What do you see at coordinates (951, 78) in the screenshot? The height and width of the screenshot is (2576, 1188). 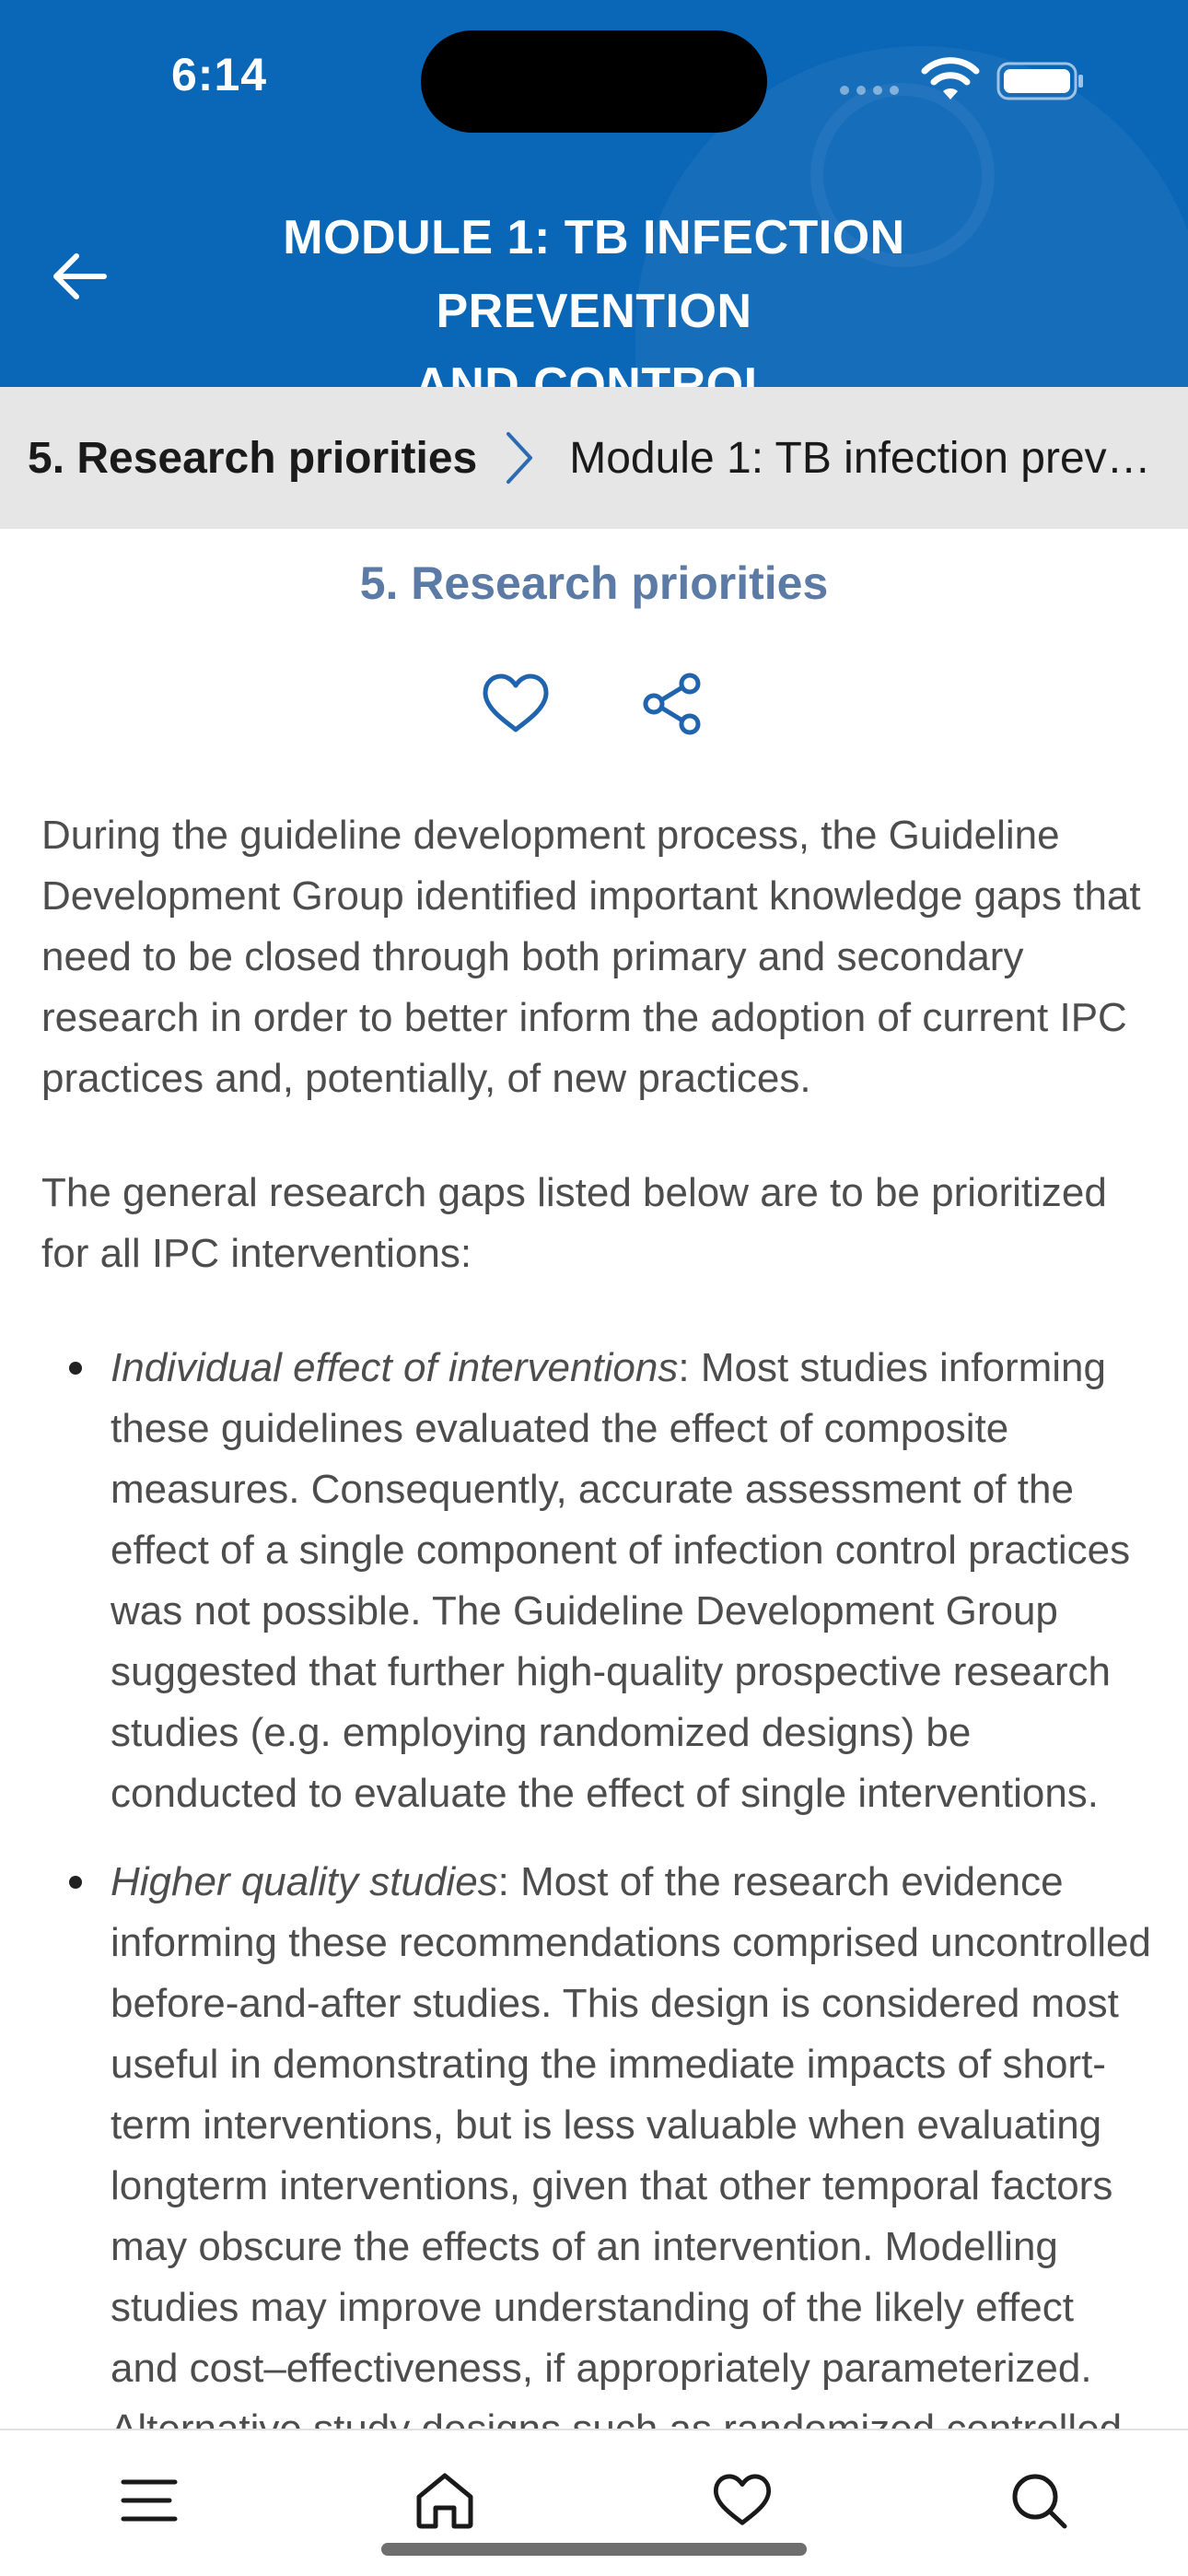 I see `wifi-icon` at bounding box center [951, 78].